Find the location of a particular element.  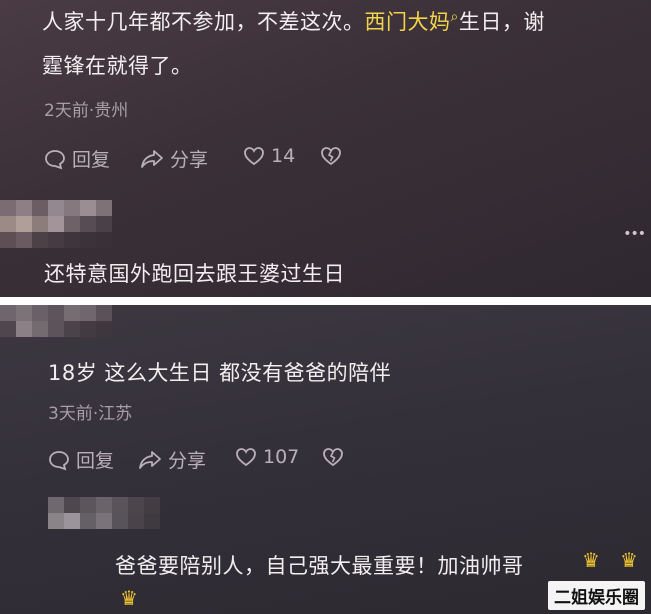

comment-text-line1: 人家十几年都不参加，不差这次。西门大妈⌕生日，谢 is located at coordinates (293, 21).